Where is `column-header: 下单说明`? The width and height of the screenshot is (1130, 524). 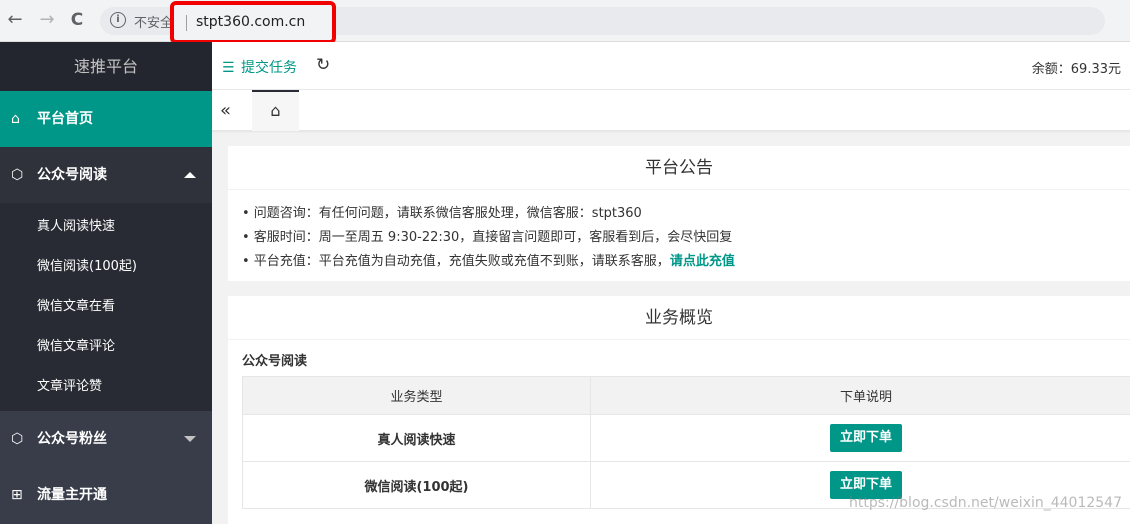
column-header: 下单说明 is located at coordinates (860, 395).